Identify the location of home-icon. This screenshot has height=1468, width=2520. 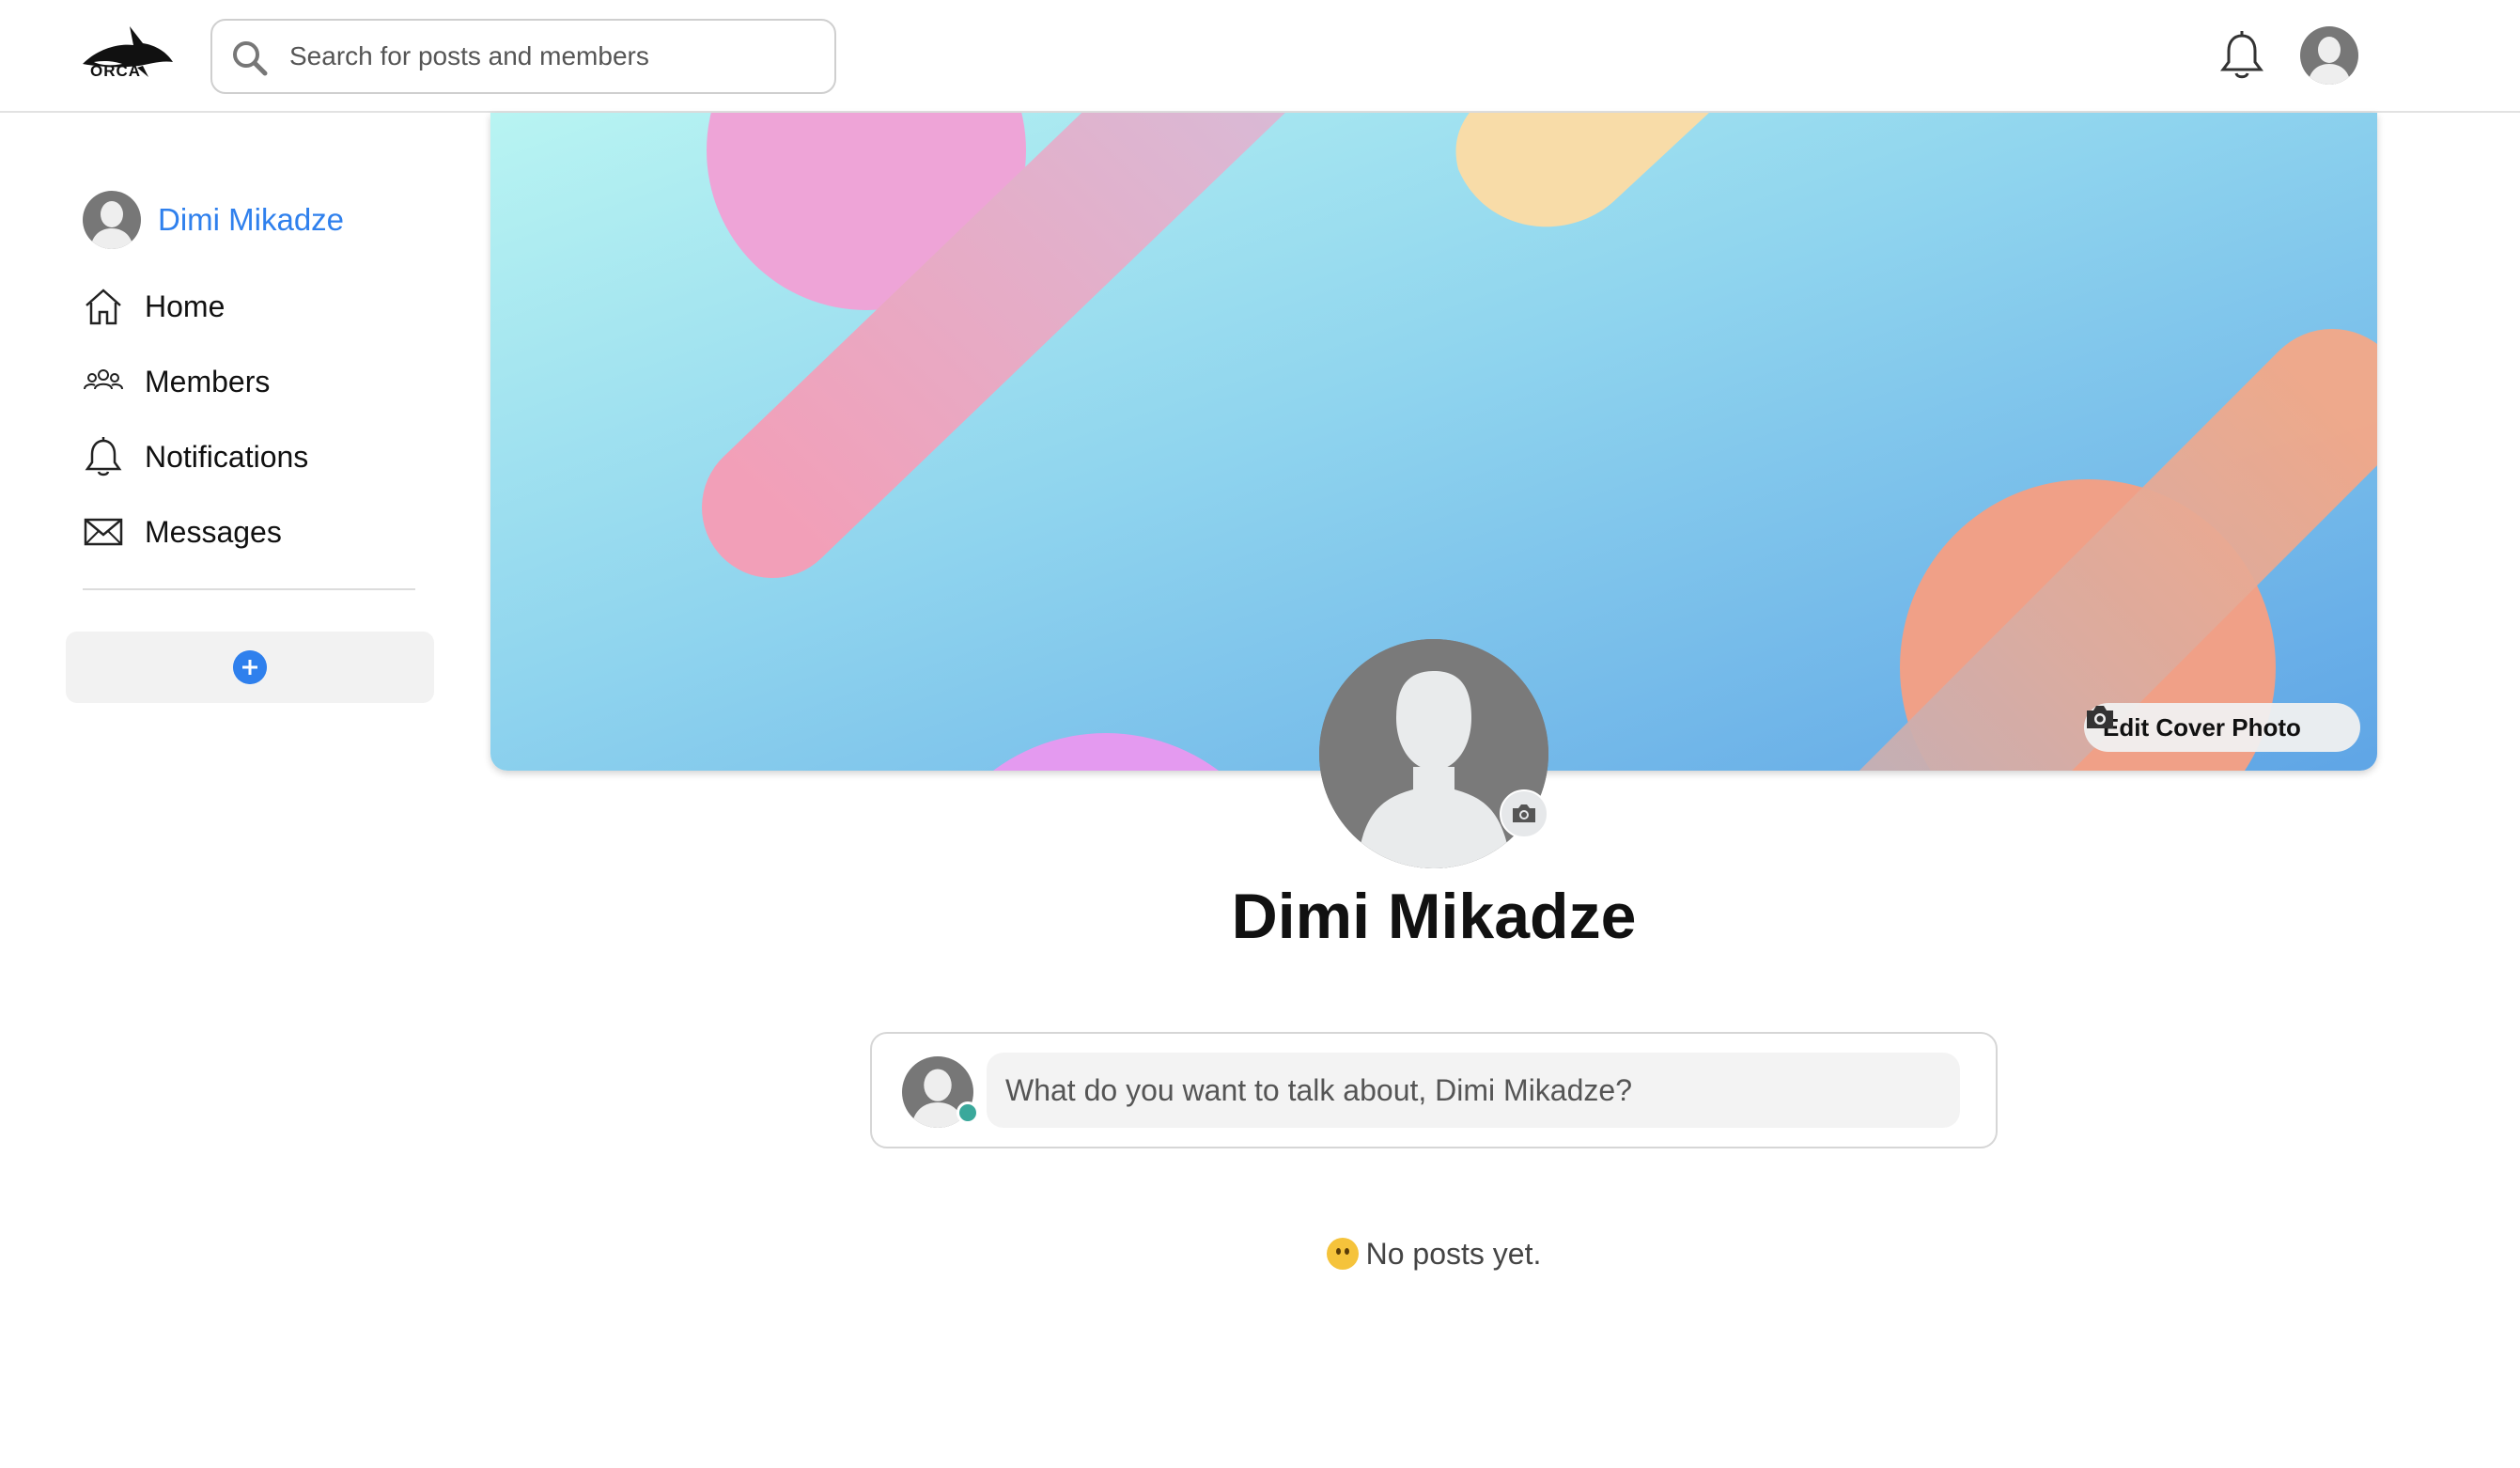
(103, 307).